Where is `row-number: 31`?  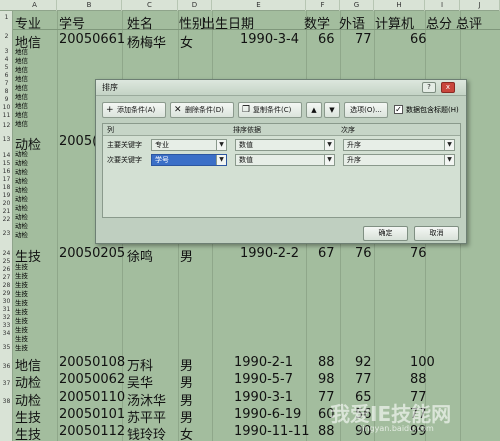
row-number: 31 is located at coordinates (6, 309).